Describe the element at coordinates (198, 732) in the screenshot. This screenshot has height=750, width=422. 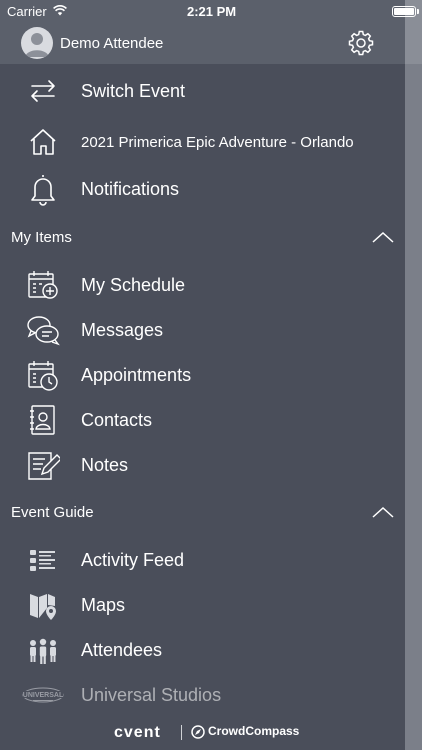
I see `crowdcompass-icon` at that location.